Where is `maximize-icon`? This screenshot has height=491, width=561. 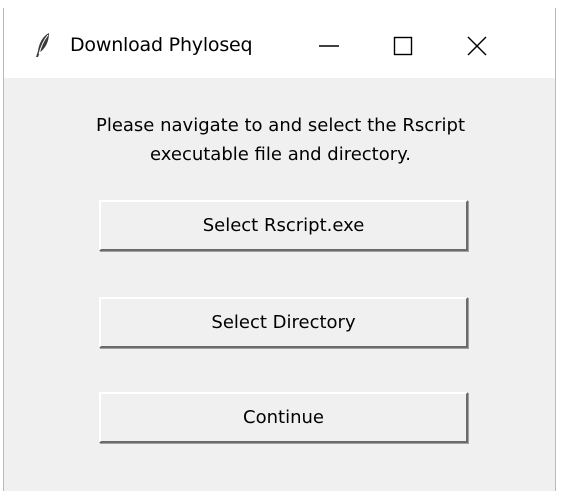 maximize-icon is located at coordinates (403, 48).